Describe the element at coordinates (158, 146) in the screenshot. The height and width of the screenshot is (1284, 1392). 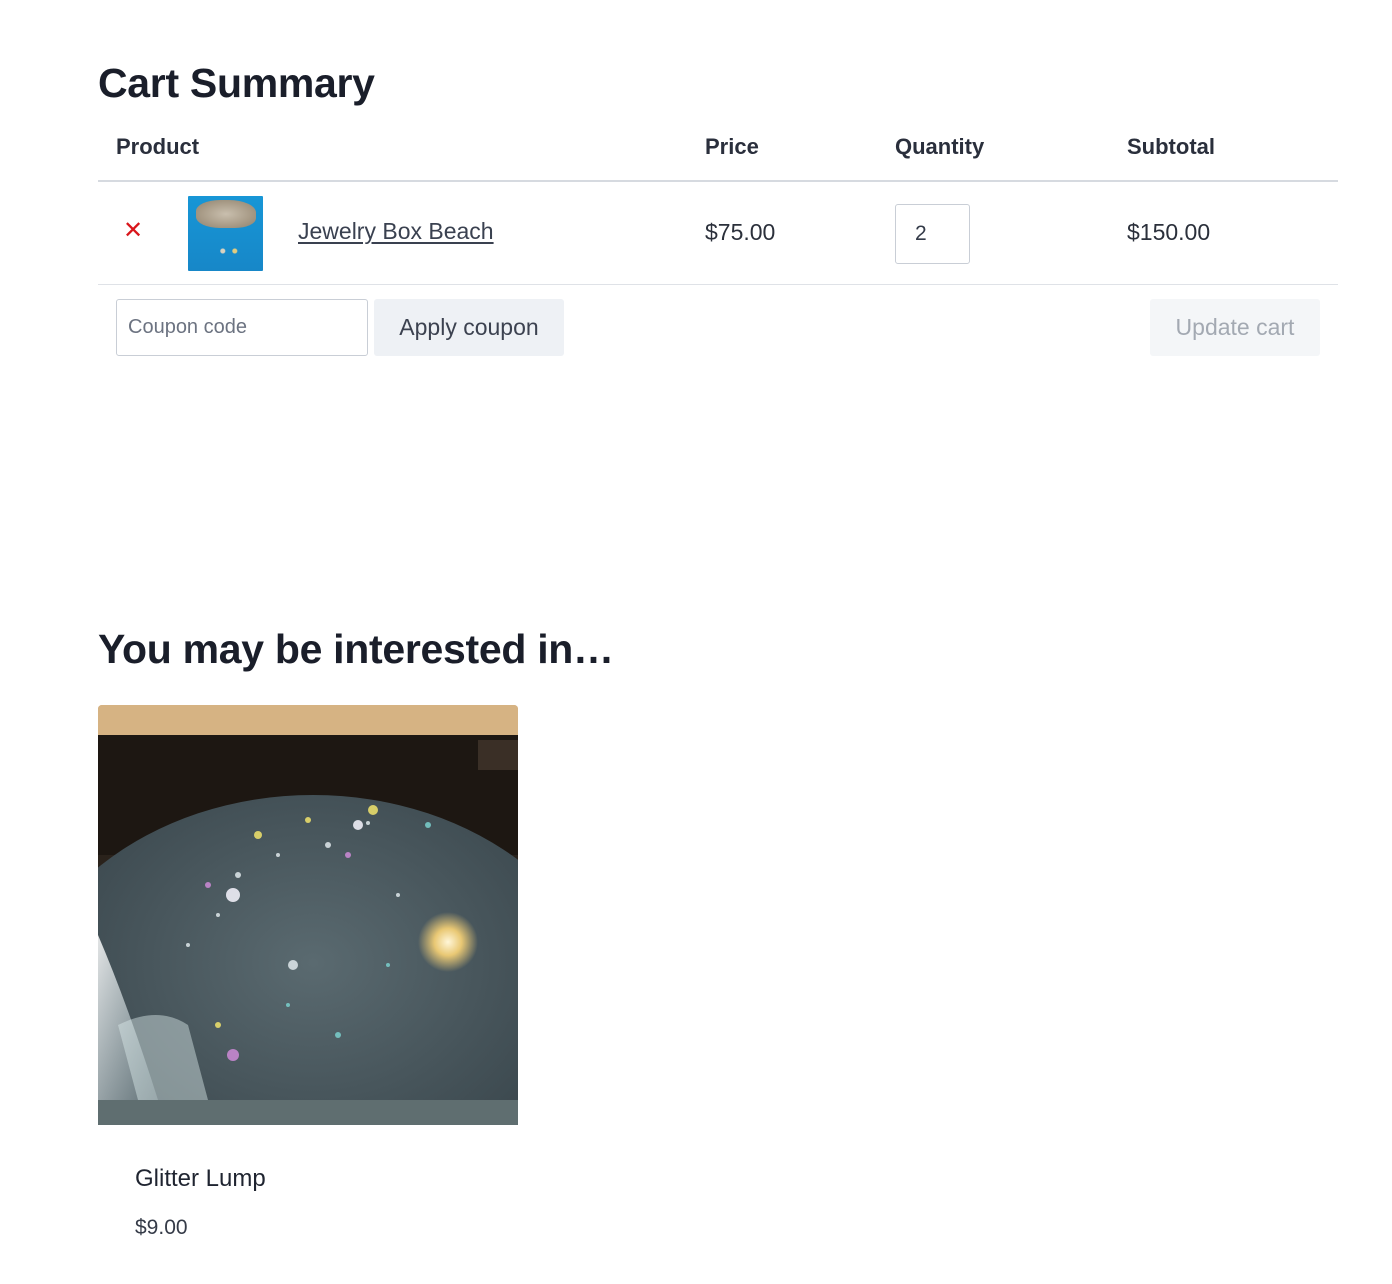
I see `column-header-product: Product` at that location.